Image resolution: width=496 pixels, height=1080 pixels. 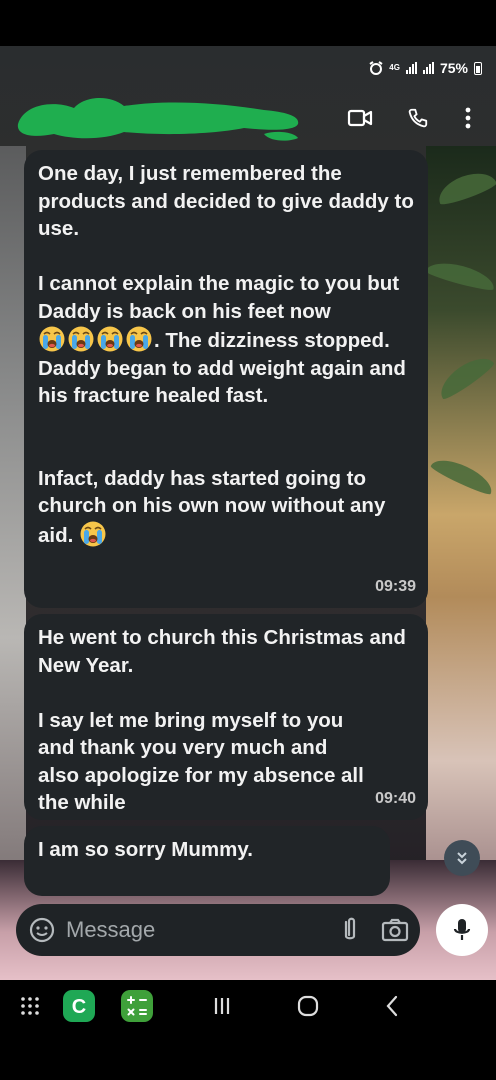 What do you see at coordinates (42, 930) in the screenshot?
I see `sticker-icon` at bounding box center [42, 930].